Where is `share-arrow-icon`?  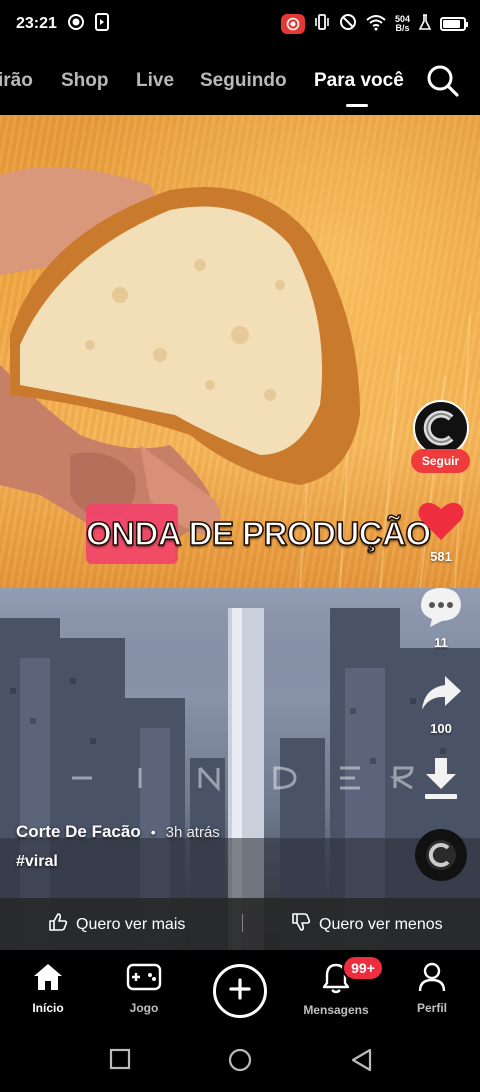
share-arrow-icon is located at coordinates (441, 695).